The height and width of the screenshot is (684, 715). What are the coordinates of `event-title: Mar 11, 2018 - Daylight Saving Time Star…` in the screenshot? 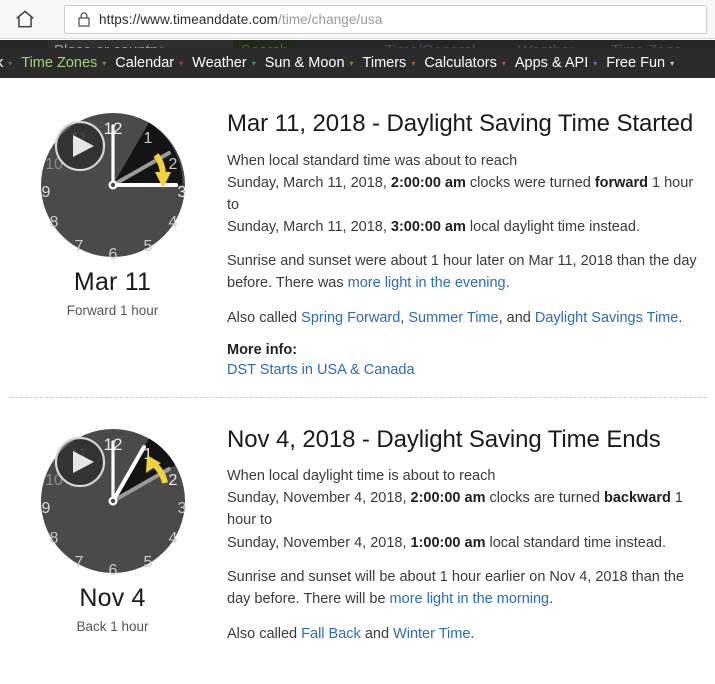 It's located at (460, 123).